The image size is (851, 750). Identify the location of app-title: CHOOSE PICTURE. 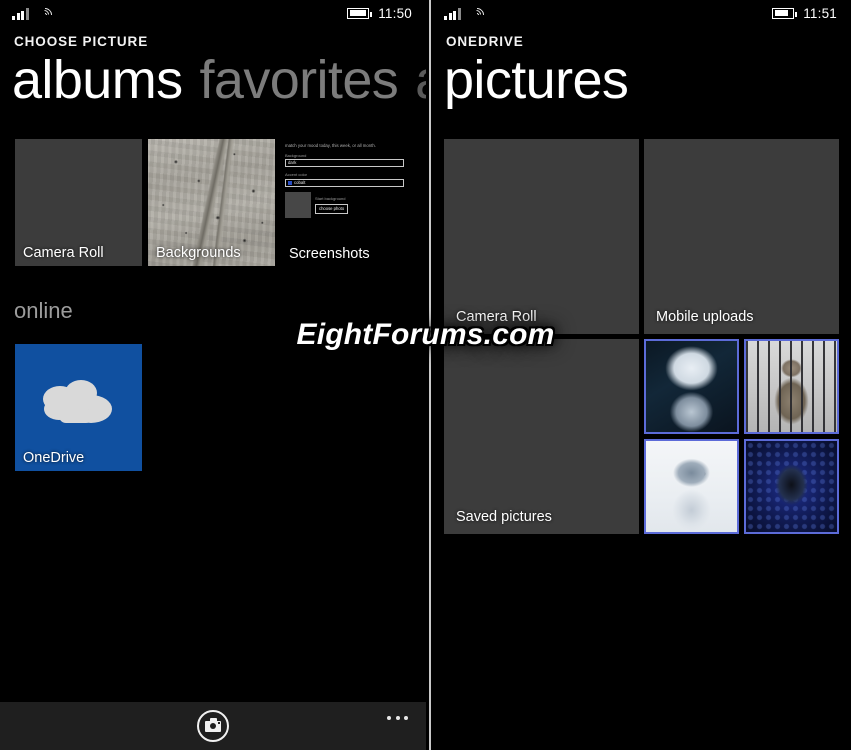
(81, 41).